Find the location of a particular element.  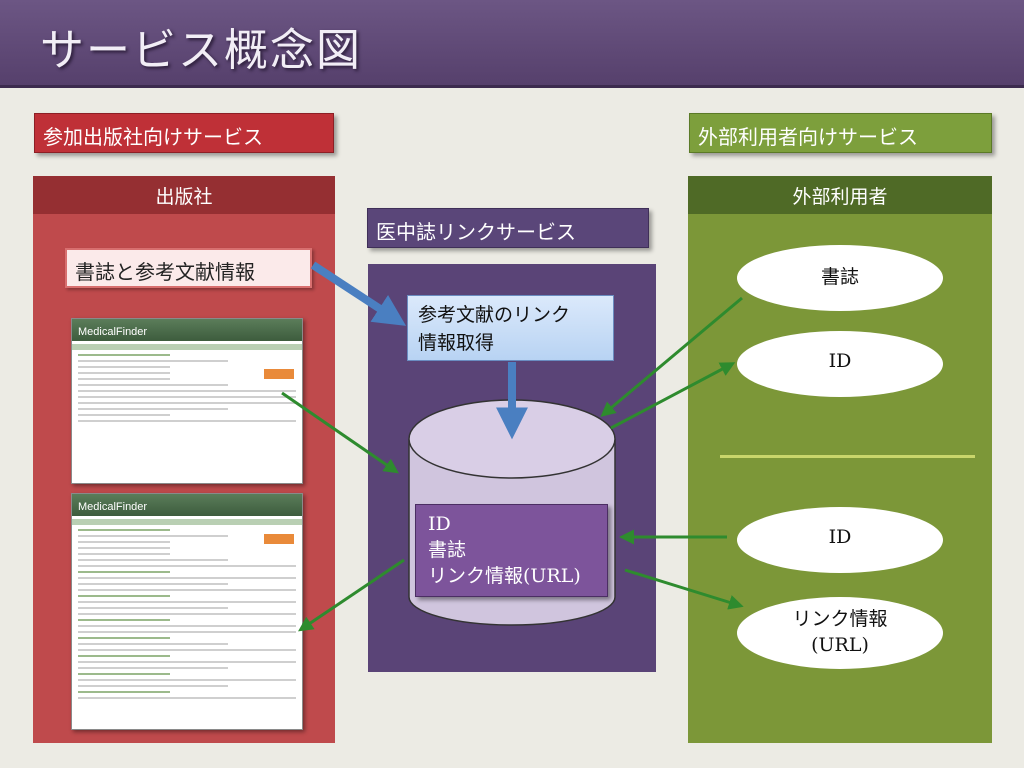

arrow-ref-to-fetch is located at coordinates (358, 293).